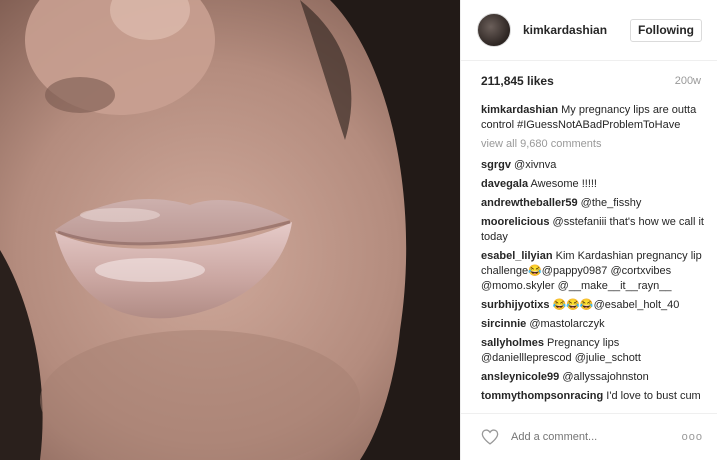 This screenshot has height=460, width=717. I want to click on view-all-comments-link: view all 9,680 comments, so click(593, 144).